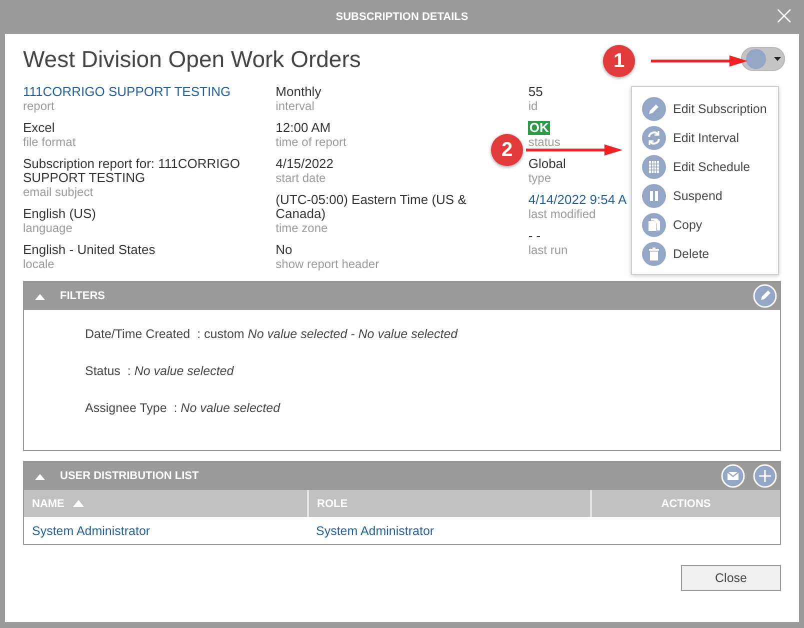 This screenshot has height=628, width=804. What do you see at coordinates (89, 250) in the screenshot?
I see `detail-value: English - United States` at bounding box center [89, 250].